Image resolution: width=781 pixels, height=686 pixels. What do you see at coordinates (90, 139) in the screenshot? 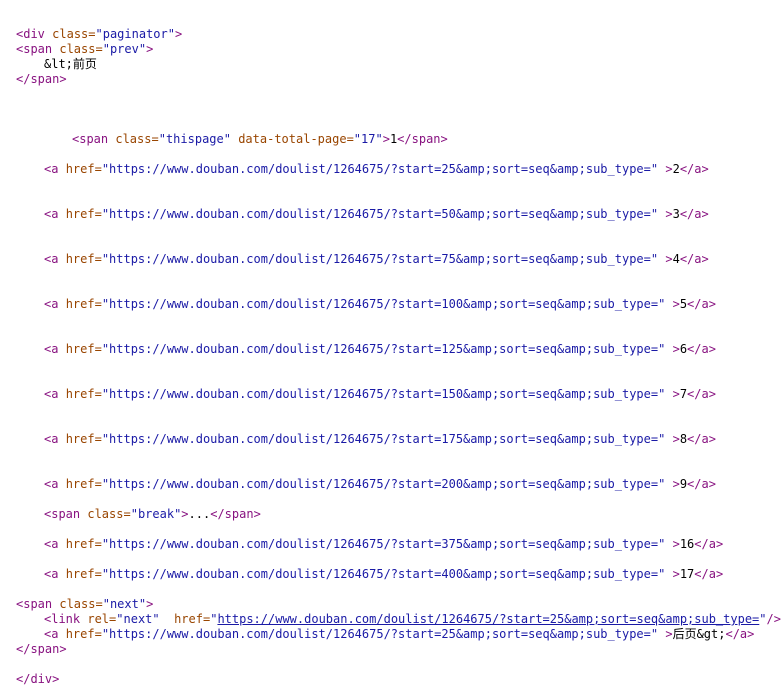
I see `tag-name: <span` at bounding box center [90, 139].